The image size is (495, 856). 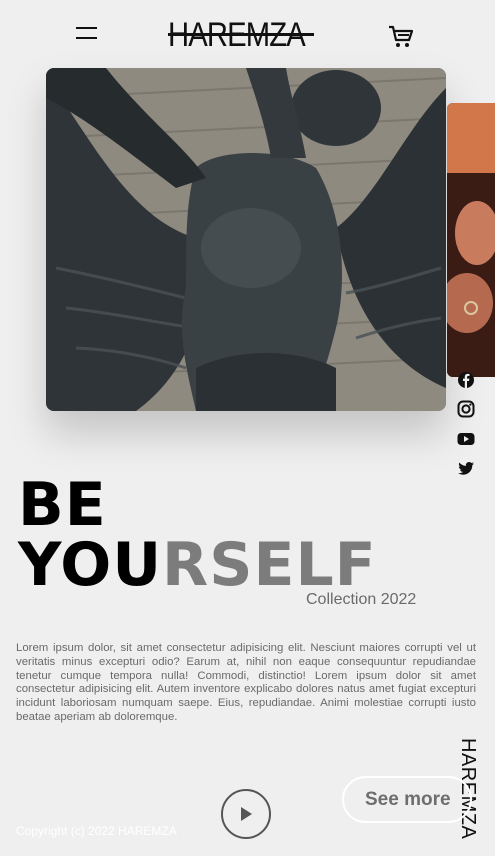 What do you see at coordinates (269, 565) in the screenshot?
I see `headline-rself: RSELF` at bounding box center [269, 565].